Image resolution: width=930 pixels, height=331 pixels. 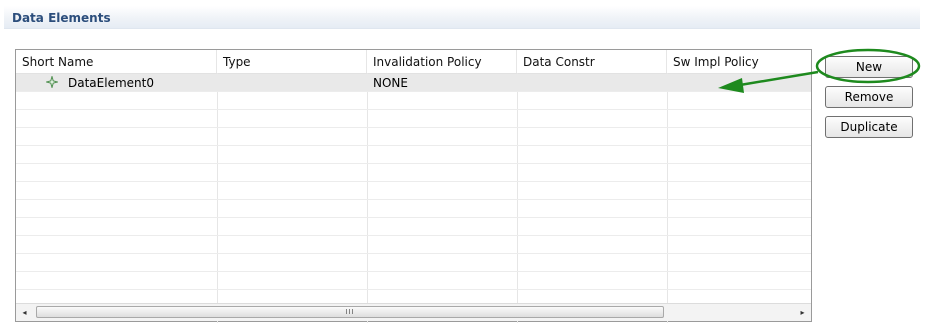 What do you see at coordinates (52, 82) in the screenshot?
I see `data-element-icon` at bounding box center [52, 82].